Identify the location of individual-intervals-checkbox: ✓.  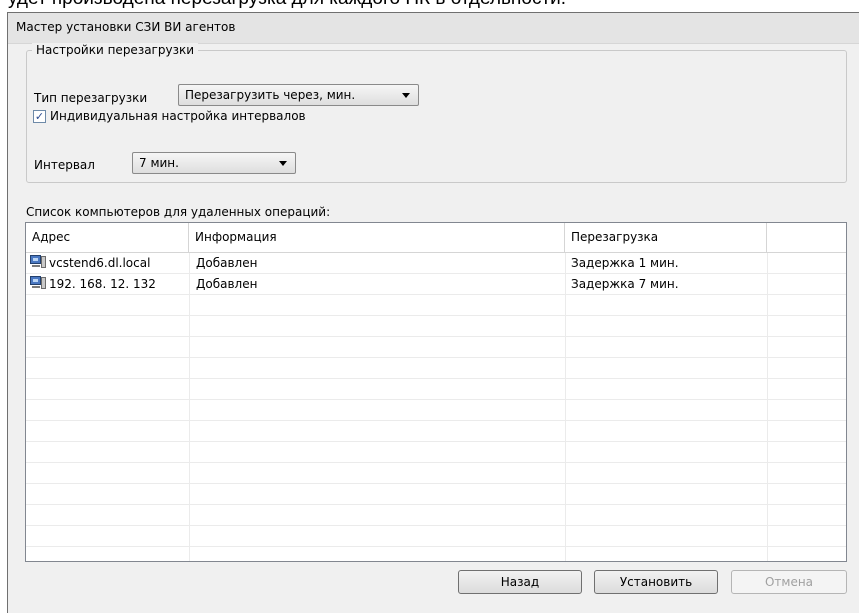
(39, 116).